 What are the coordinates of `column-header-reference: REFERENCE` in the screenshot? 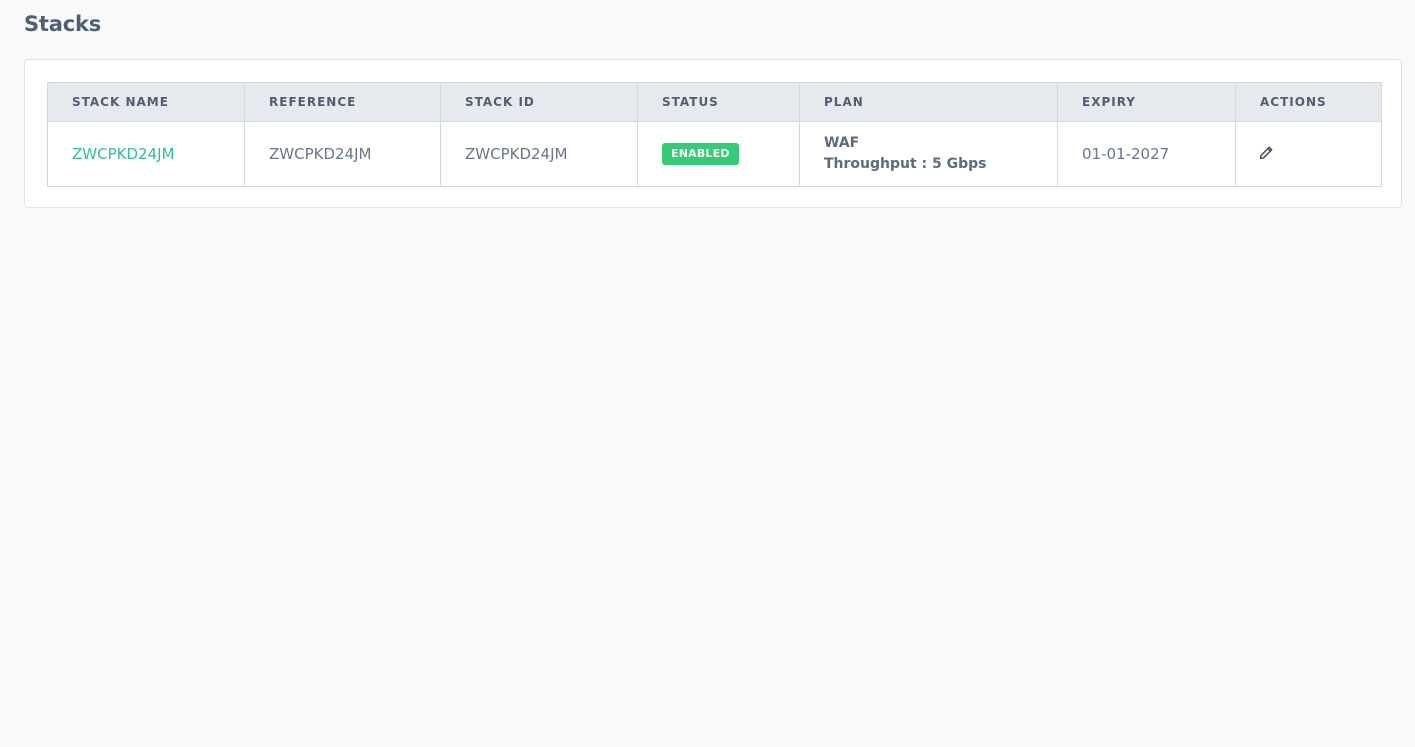 It's located at (342, 102).